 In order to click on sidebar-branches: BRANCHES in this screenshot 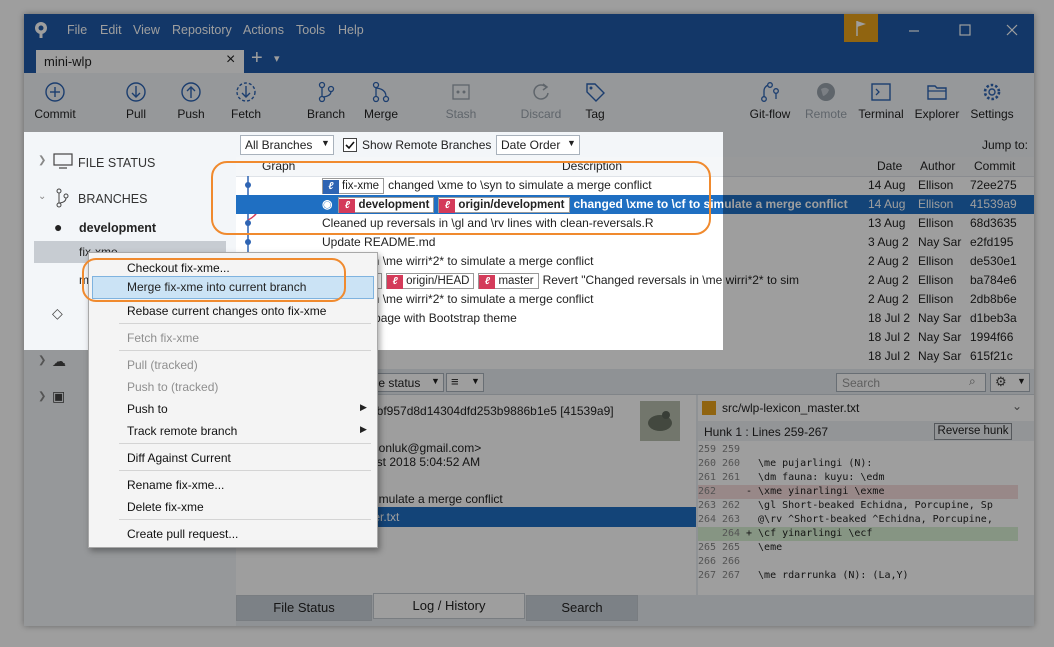, I will do `click(112, 199)`.